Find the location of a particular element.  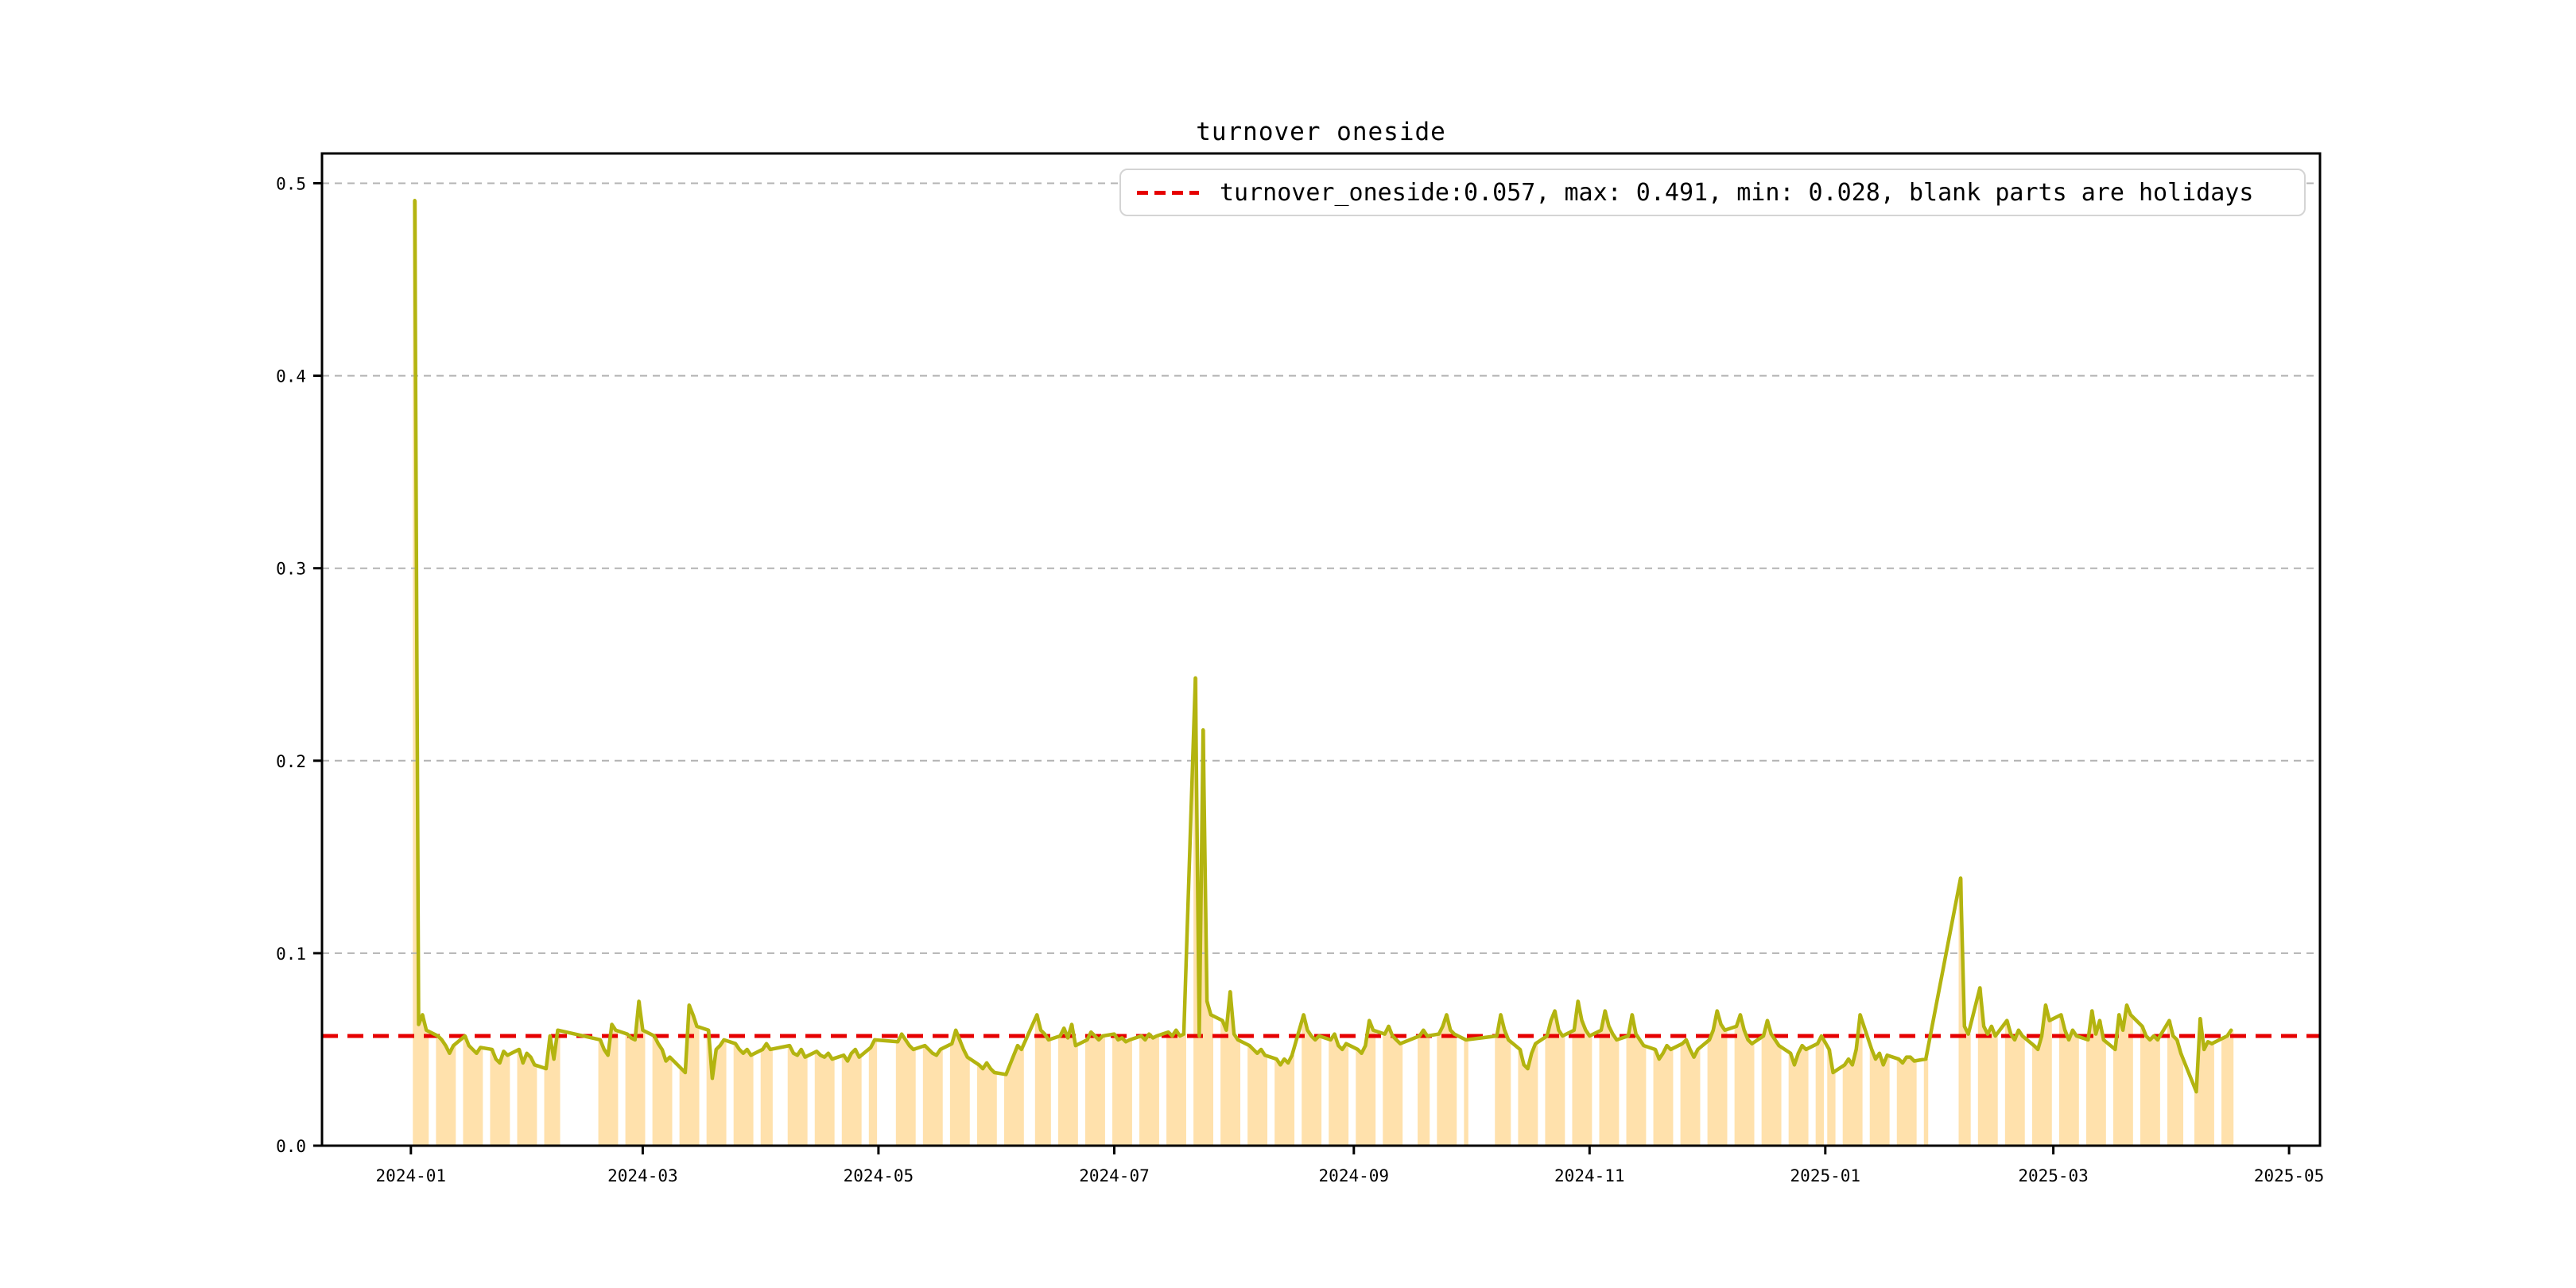

y-tick-label: 0.1 is located at coordinates (291, 955).